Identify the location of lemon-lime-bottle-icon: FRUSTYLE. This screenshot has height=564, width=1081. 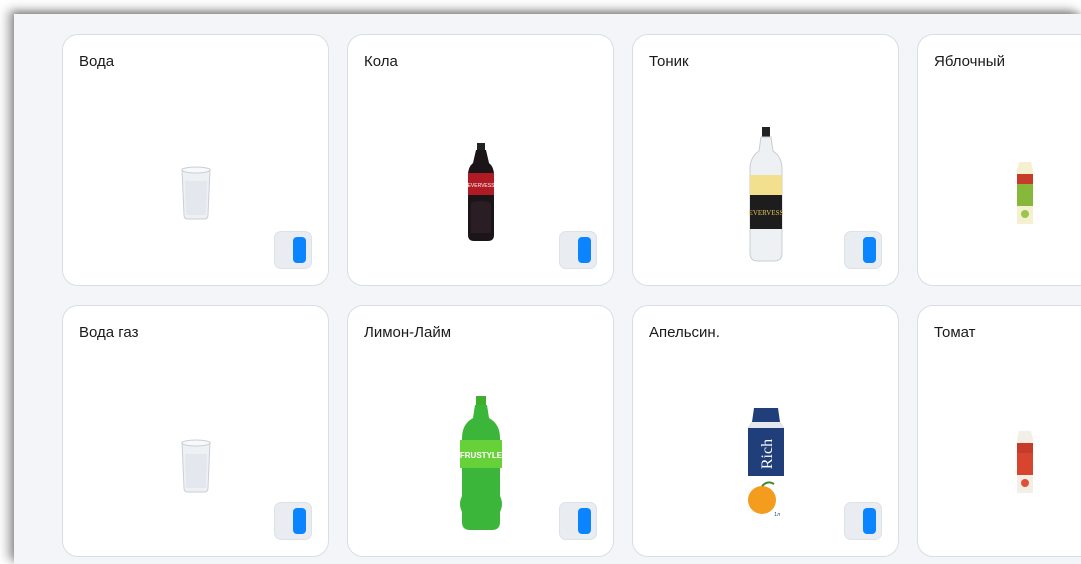
(480, 463).